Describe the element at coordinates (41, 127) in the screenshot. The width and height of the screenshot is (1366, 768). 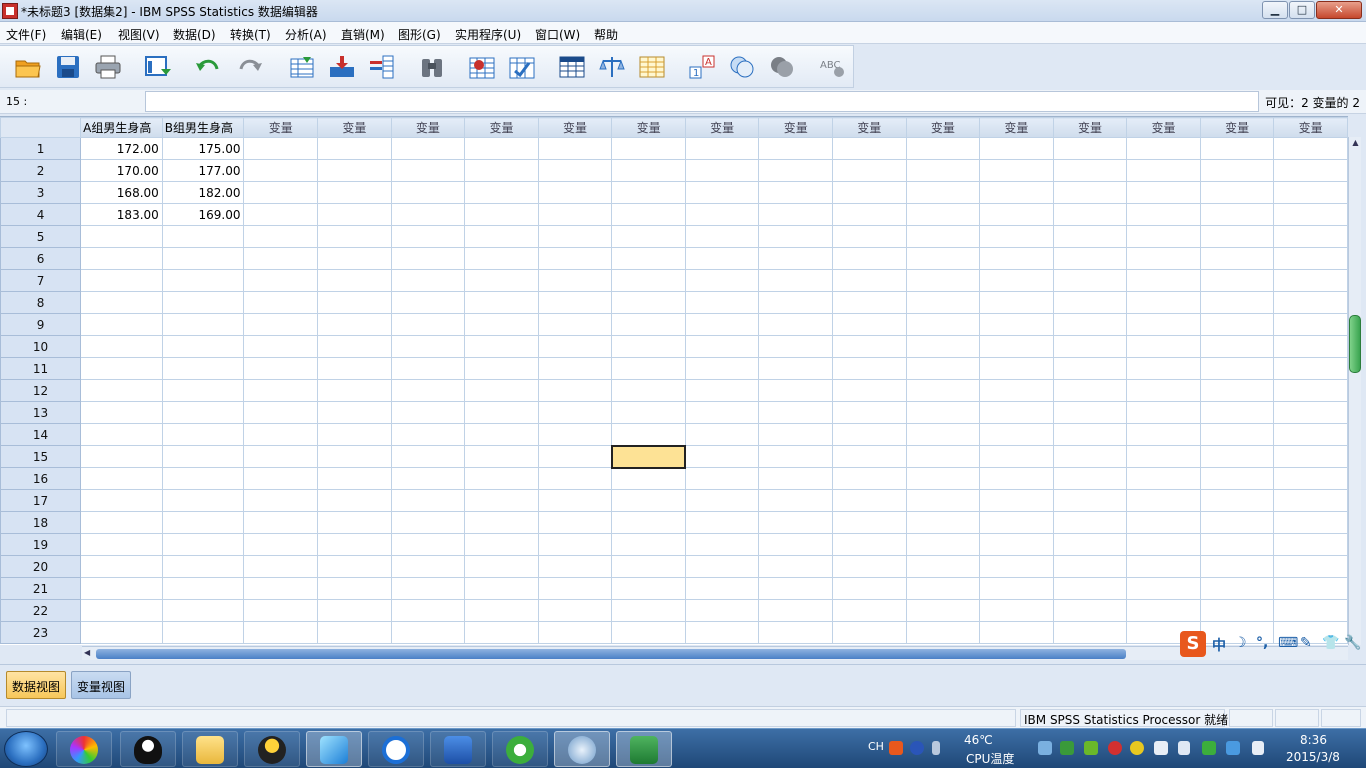
I see `grid-corner` at that location.